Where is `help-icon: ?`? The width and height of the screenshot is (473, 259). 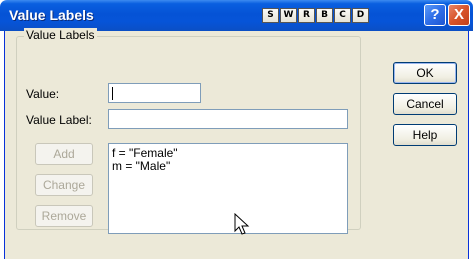 help-icon: ? is located at coordinates (435, 15).